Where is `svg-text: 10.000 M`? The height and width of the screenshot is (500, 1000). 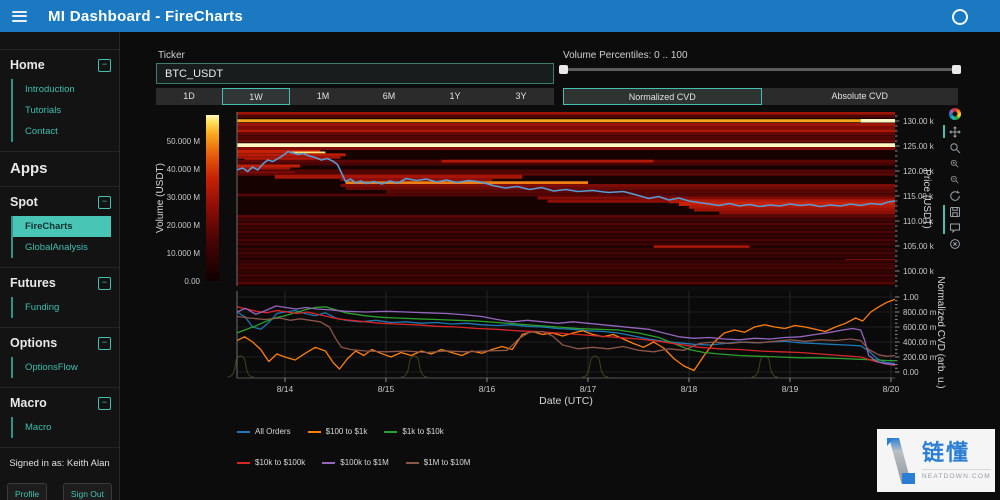
svg-text: 10.000 M is located at coordinates (184, 253).